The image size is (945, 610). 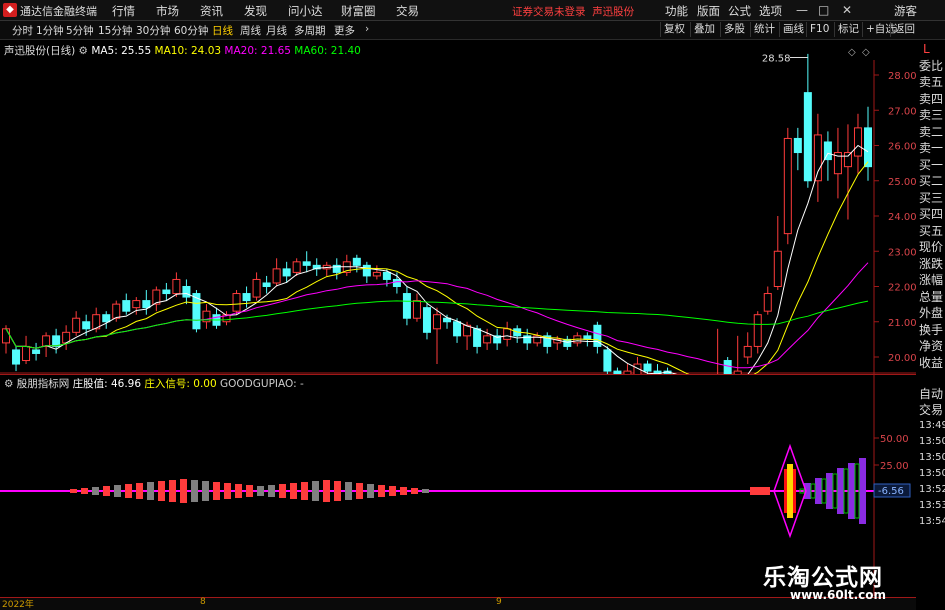 What do you see at coordinates (931, 98) in the screenshot?
I see `side-item-3: 卖四` at bounding box center [931, 98].